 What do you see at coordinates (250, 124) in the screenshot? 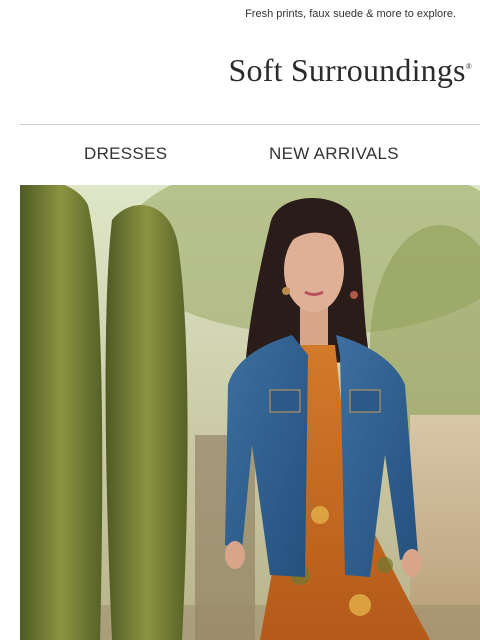
I see `header-divider` at bounding box center [250, 124].